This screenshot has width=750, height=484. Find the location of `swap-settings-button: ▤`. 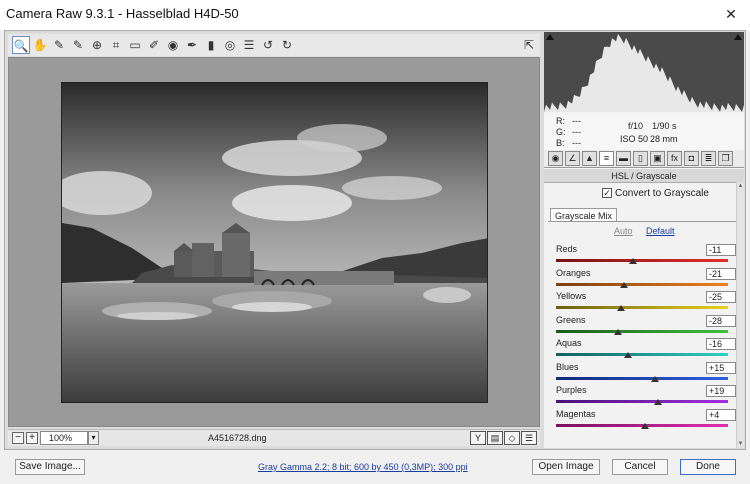

swap-settings-button: ▤ is located at coordinates (495, 438).